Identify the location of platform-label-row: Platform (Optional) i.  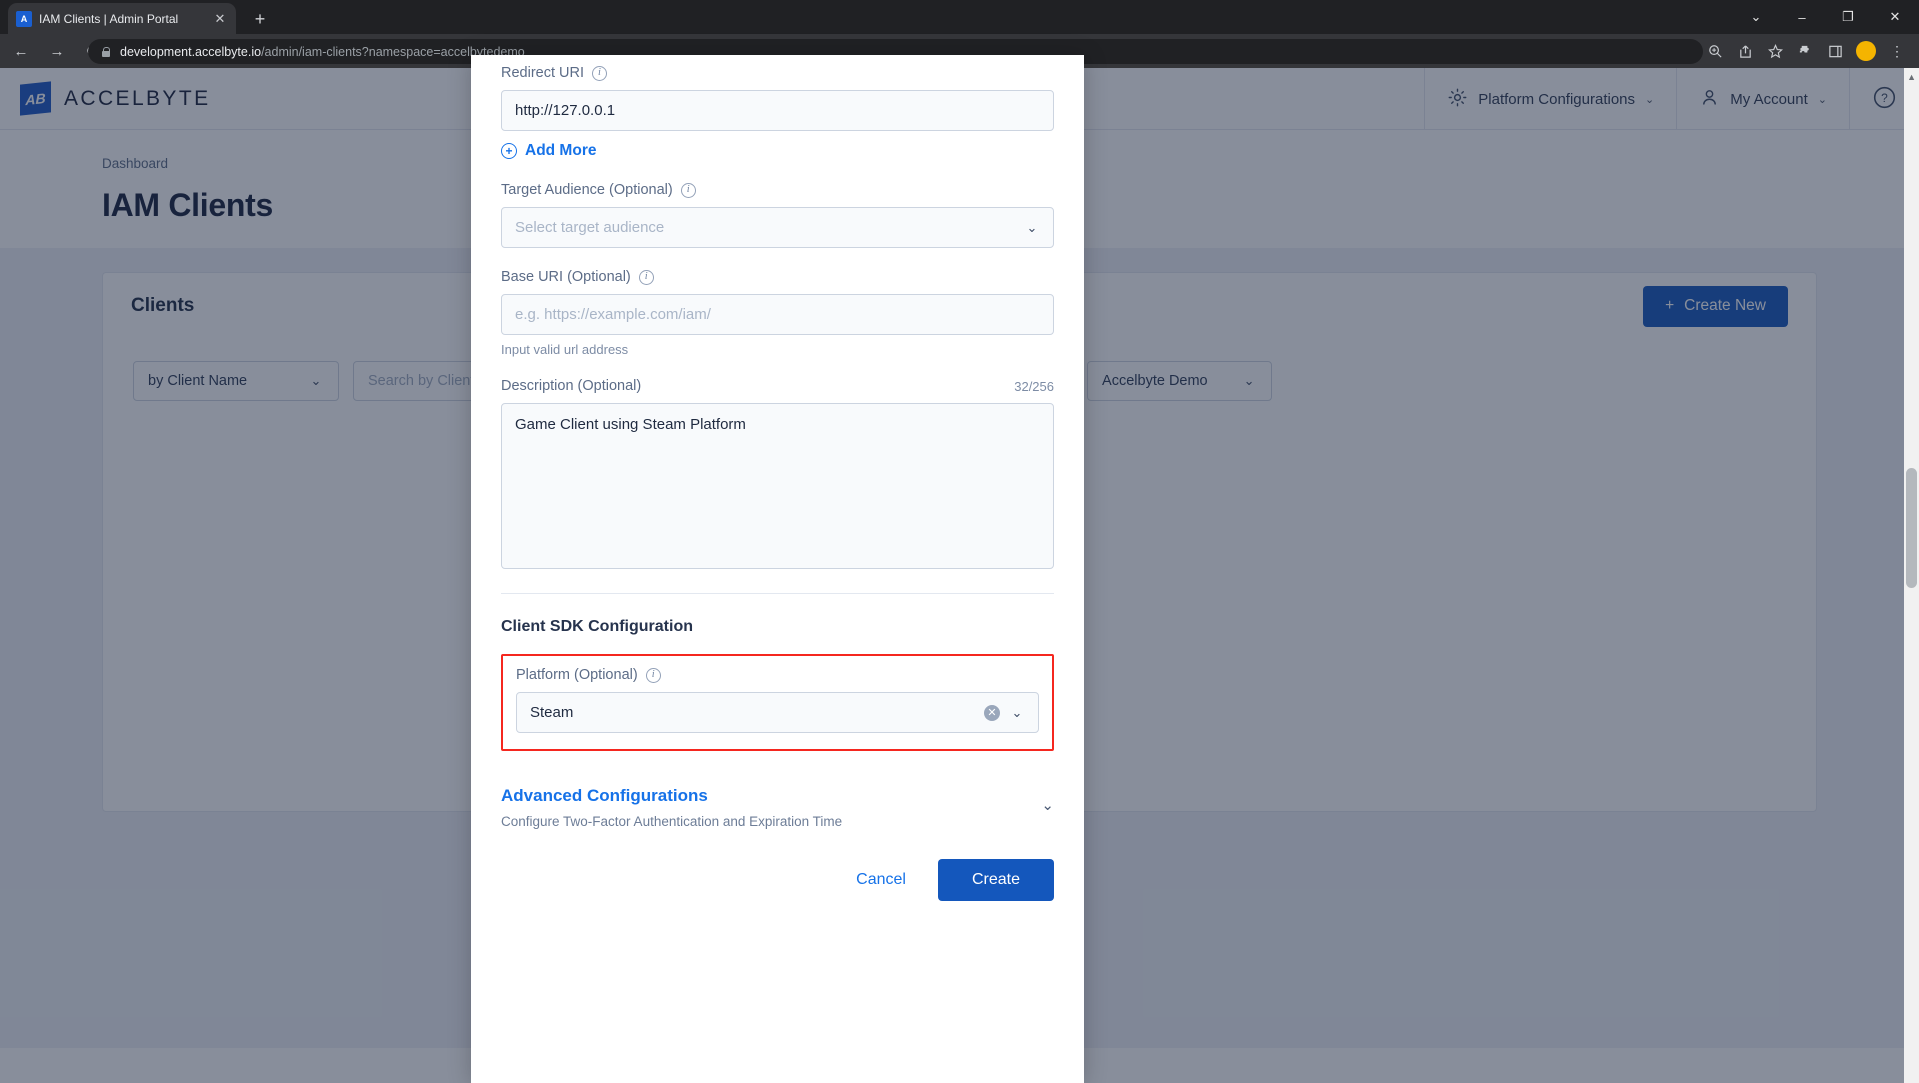
(777, 675).